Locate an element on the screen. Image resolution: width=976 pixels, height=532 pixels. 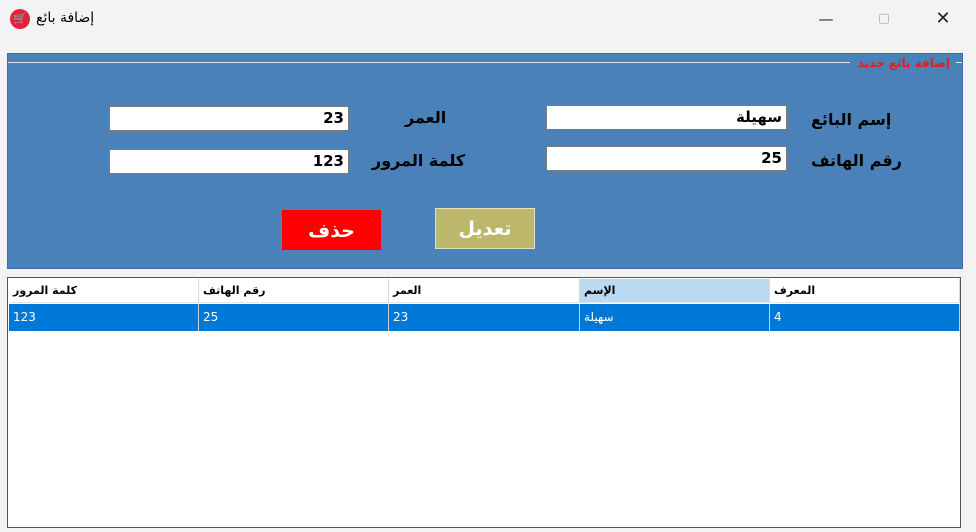
age-label: العمر is located at coordinates (426, 117).